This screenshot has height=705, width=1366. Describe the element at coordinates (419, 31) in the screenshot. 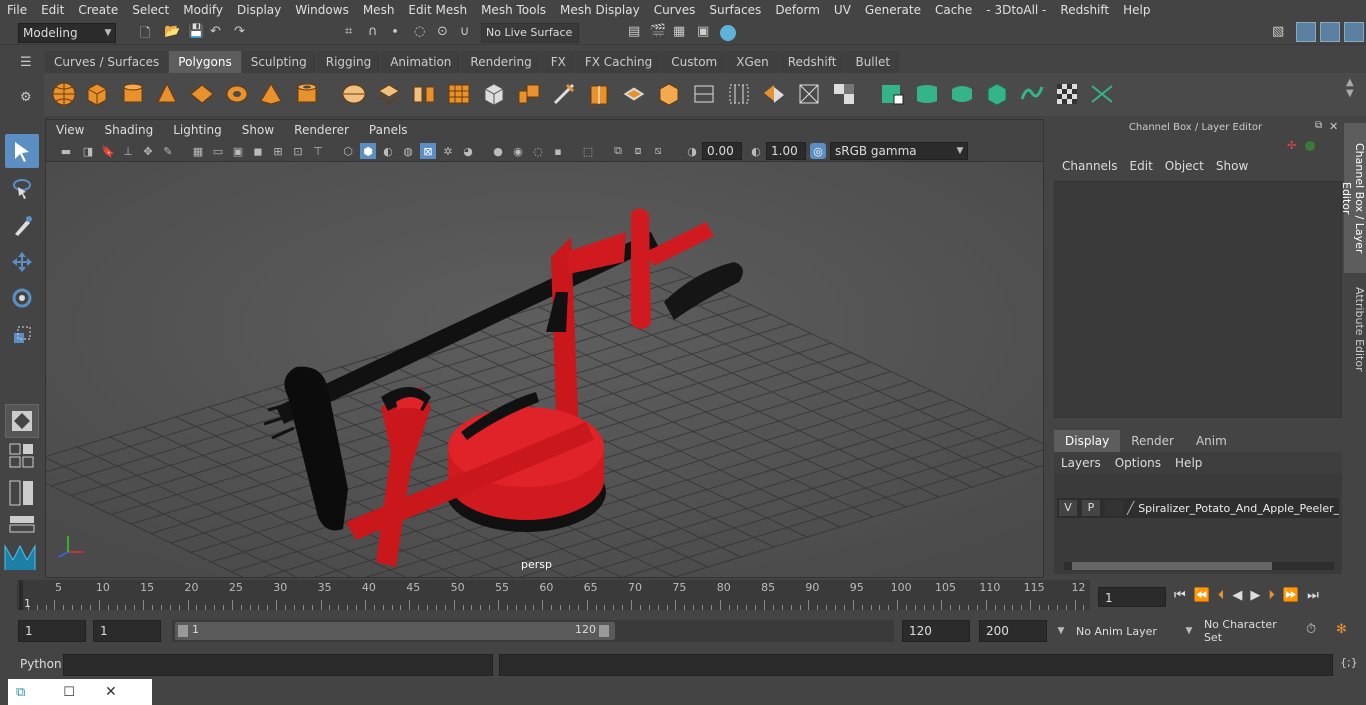

I see `snap-view-icon: ◌` at that location.